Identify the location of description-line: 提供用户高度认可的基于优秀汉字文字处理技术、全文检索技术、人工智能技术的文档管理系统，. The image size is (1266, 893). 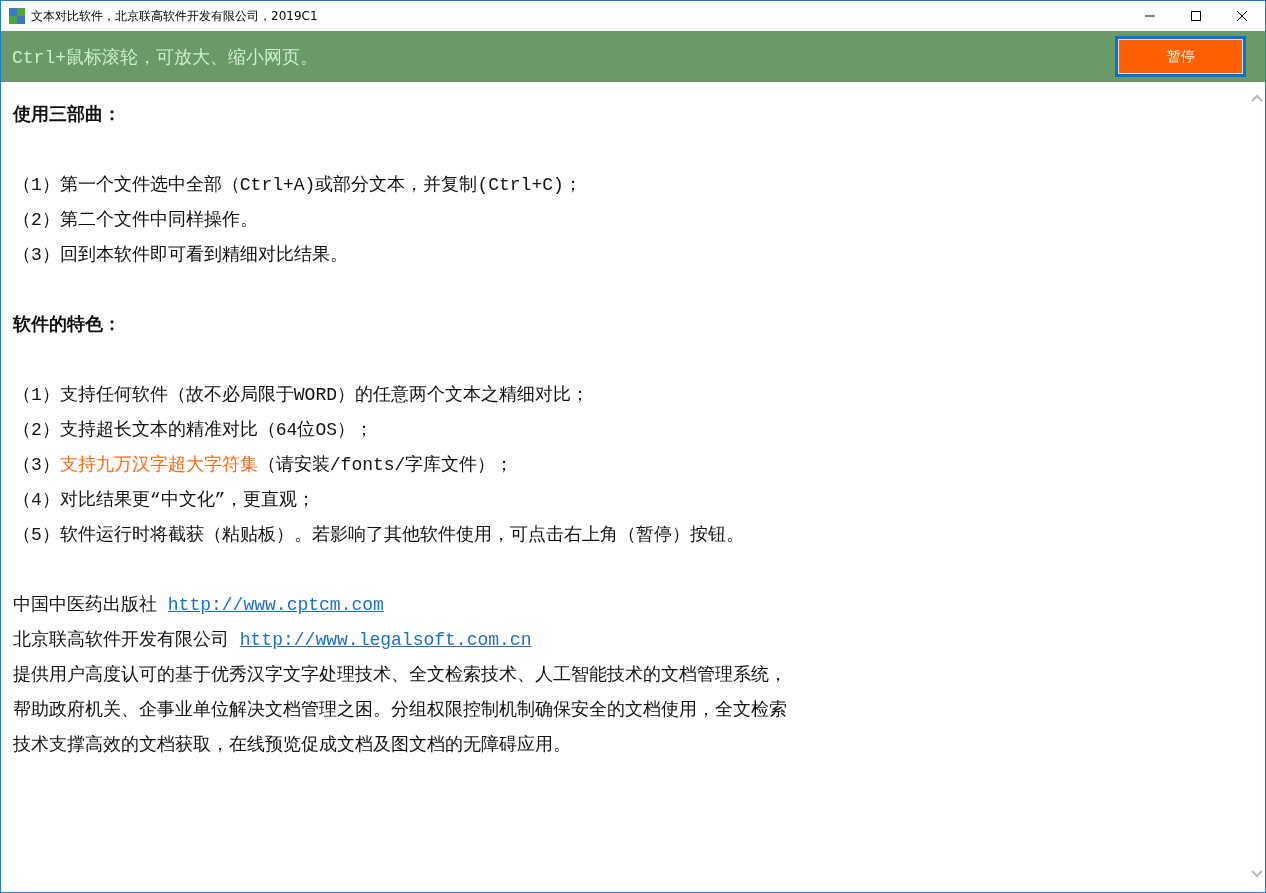
(400, 675).